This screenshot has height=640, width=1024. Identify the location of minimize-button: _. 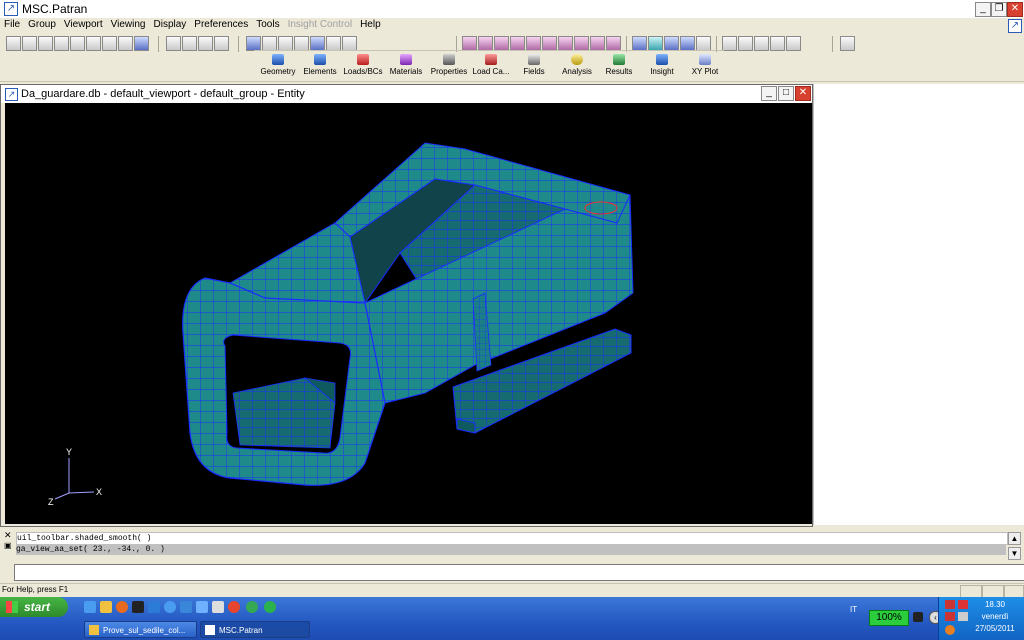
(983, 9).